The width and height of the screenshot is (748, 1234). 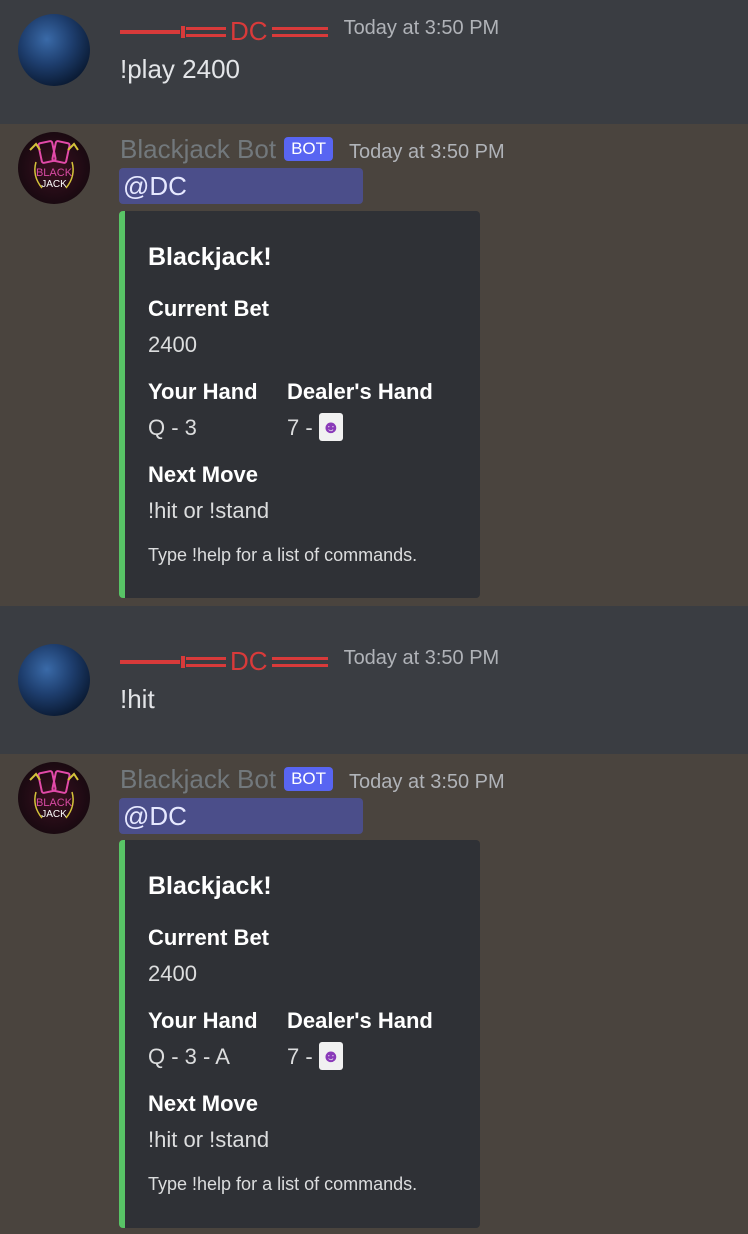 I want to click on message-text: !hit, so click(x=137, y=699).